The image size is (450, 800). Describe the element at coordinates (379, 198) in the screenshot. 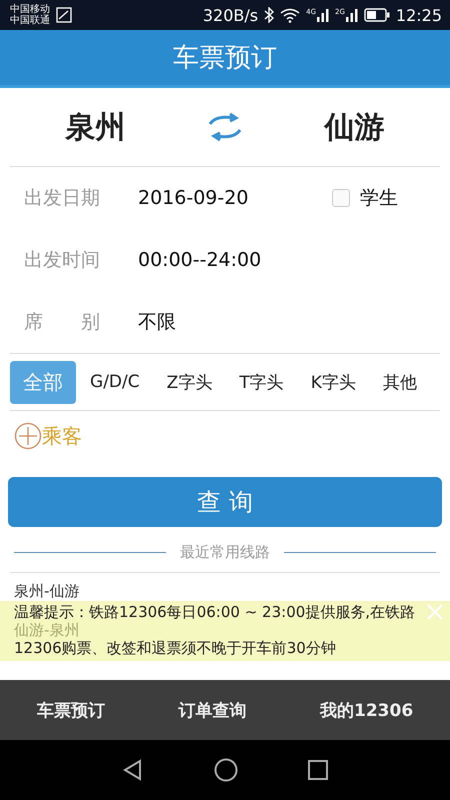

I see `checkbox-label: 学生` at that location.